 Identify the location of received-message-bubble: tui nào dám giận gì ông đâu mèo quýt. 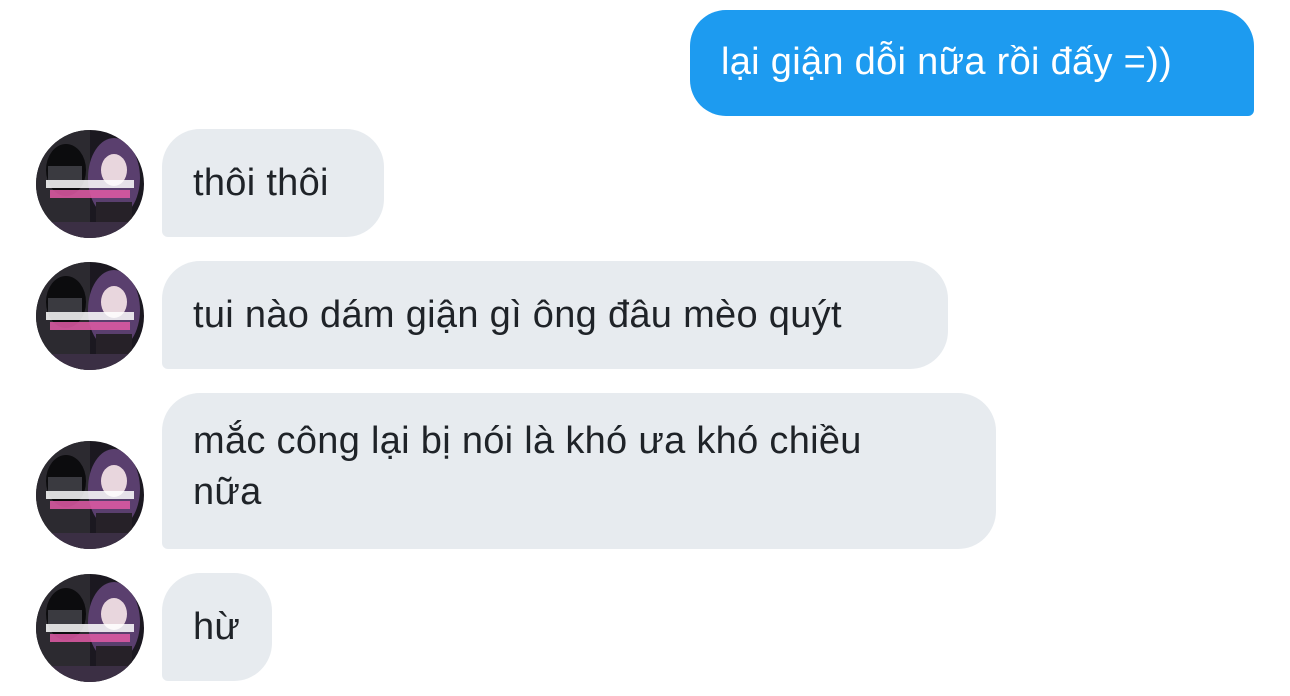
(555, 315).